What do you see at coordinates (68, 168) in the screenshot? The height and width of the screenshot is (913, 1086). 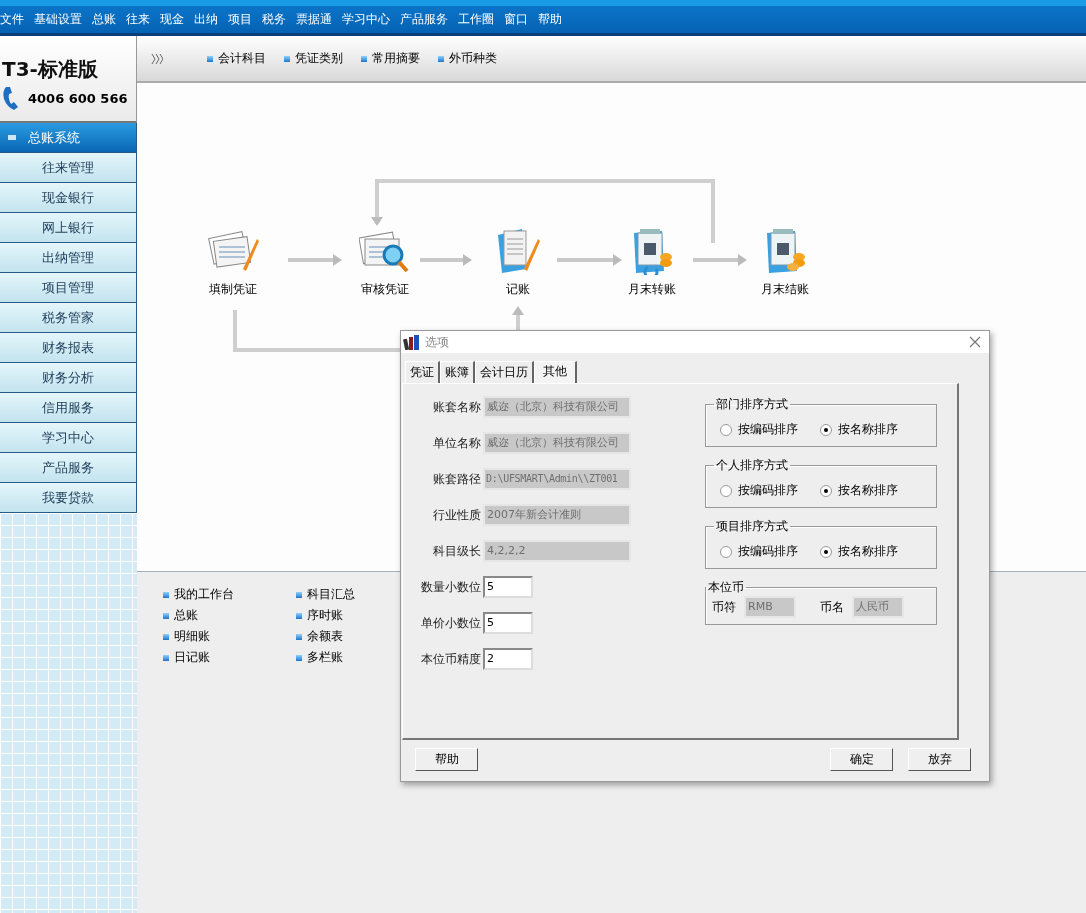 I see `sidebar-item: 往来管理` at bounding box center [68, 168].